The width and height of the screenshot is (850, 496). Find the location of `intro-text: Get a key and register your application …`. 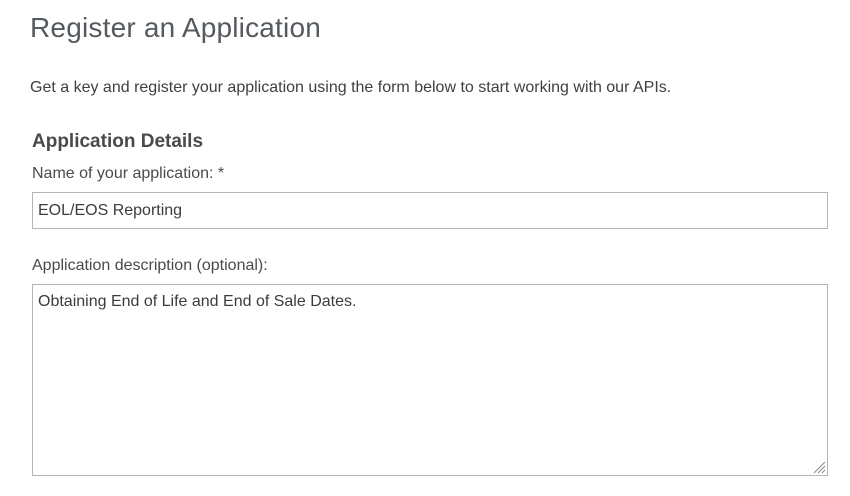

intro-text: Get a key and register your application … is located at coordinates (351, 87).